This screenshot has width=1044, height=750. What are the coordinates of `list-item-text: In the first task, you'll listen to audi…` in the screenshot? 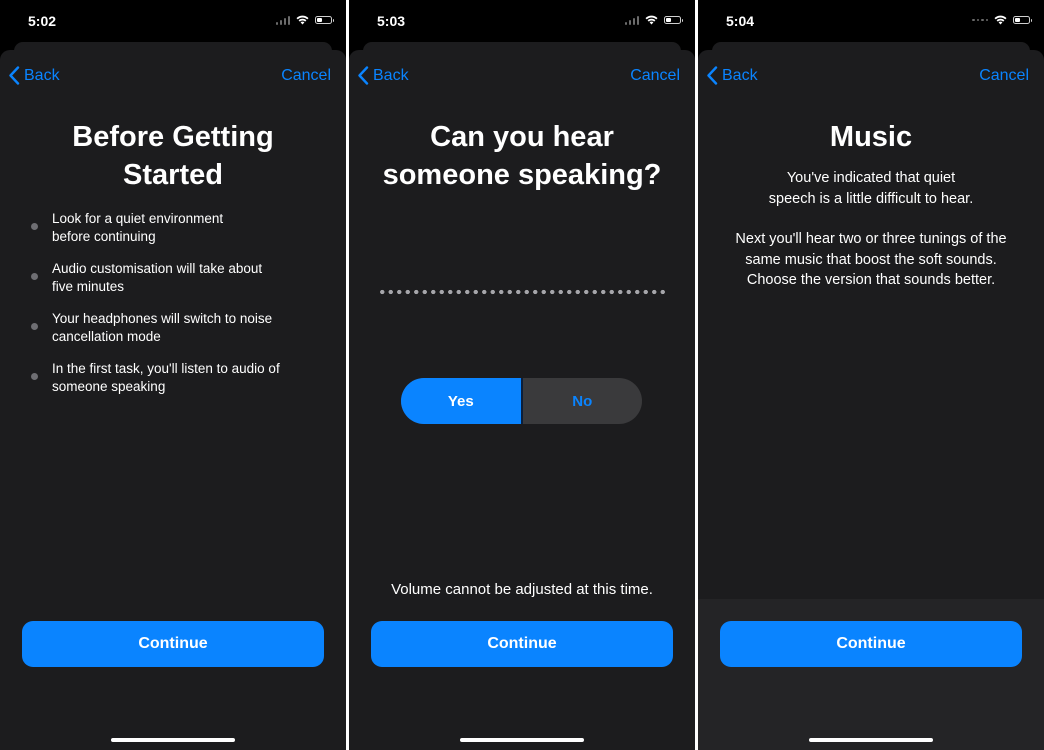 It's located at (166, 368).